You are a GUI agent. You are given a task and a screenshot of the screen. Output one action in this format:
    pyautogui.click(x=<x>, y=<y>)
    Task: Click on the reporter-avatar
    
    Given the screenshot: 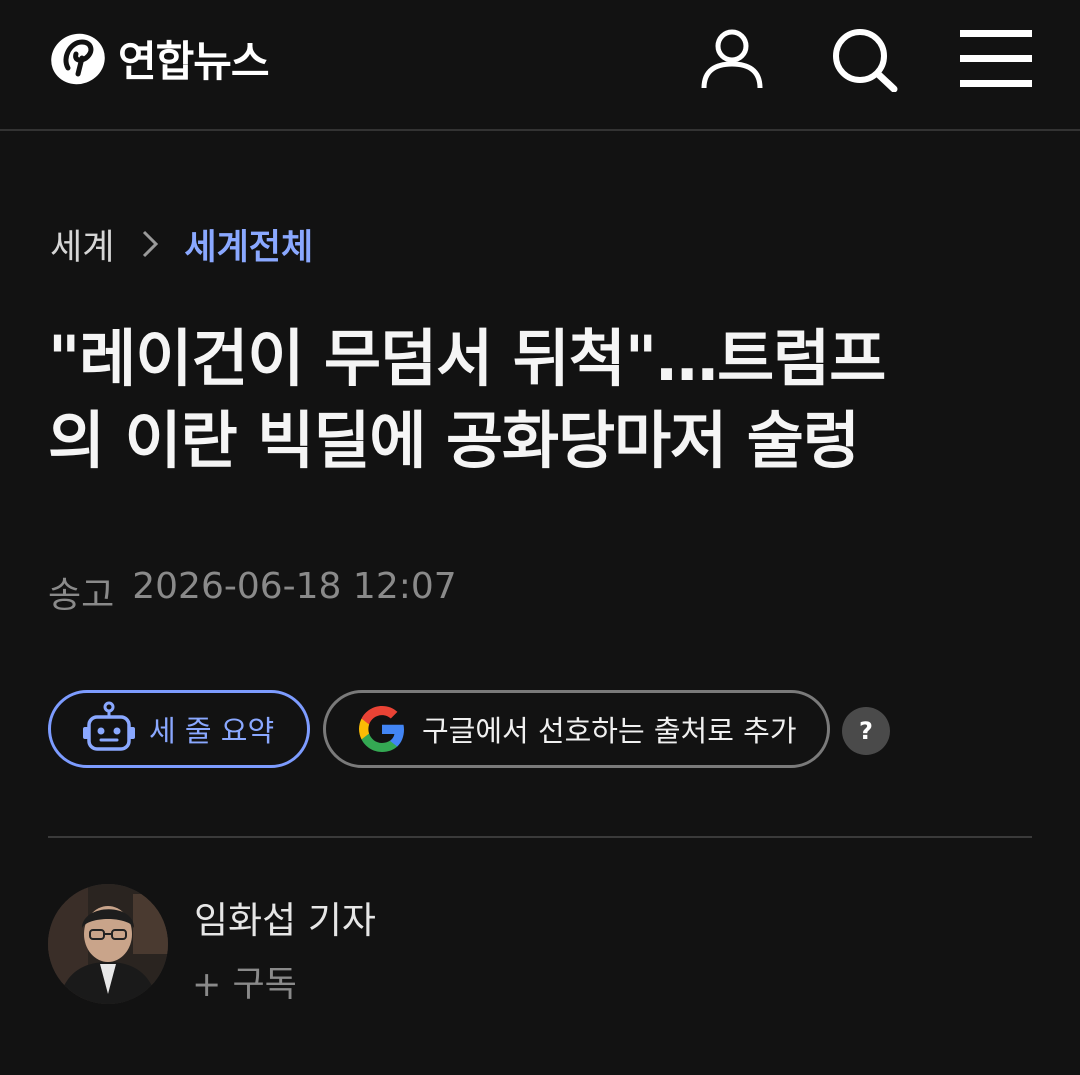 What is the action you would take?
    pyautogui.click(x=108, y=944)
    